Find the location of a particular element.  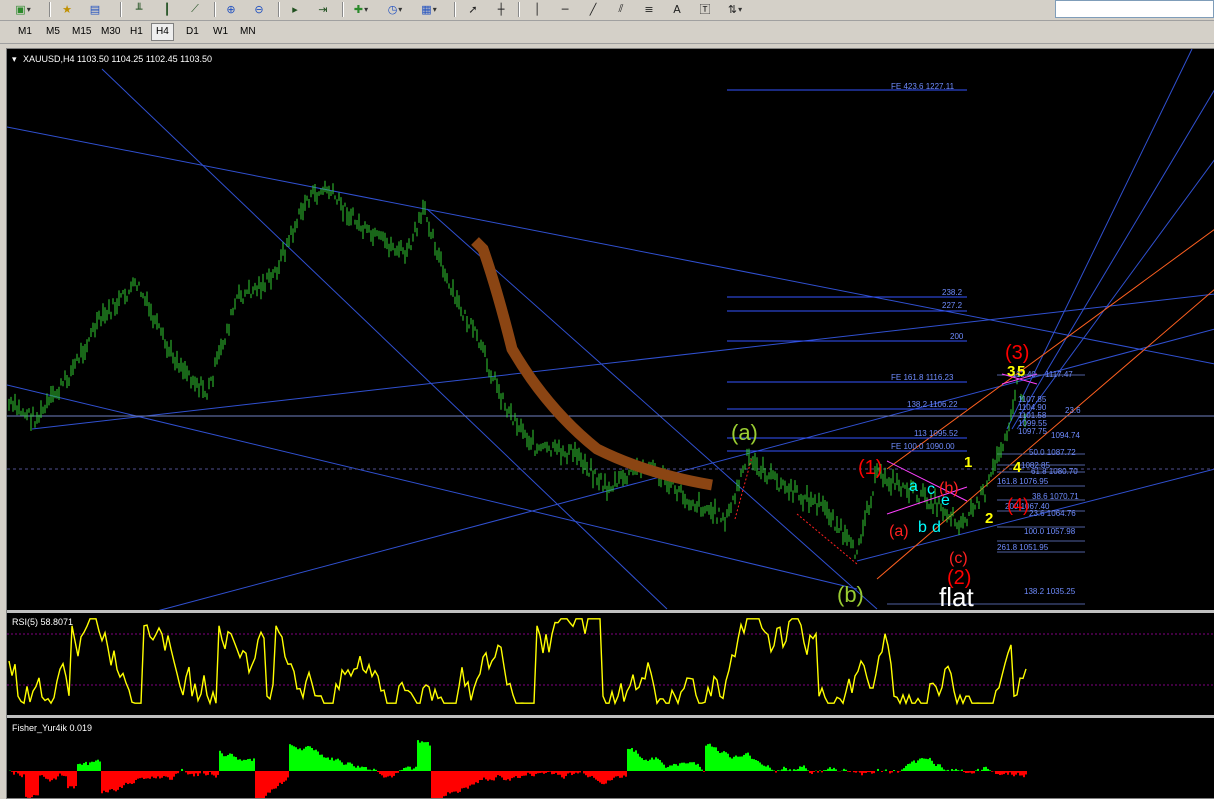

cursor-icon: ➚ is located at coordinates (473, 9).